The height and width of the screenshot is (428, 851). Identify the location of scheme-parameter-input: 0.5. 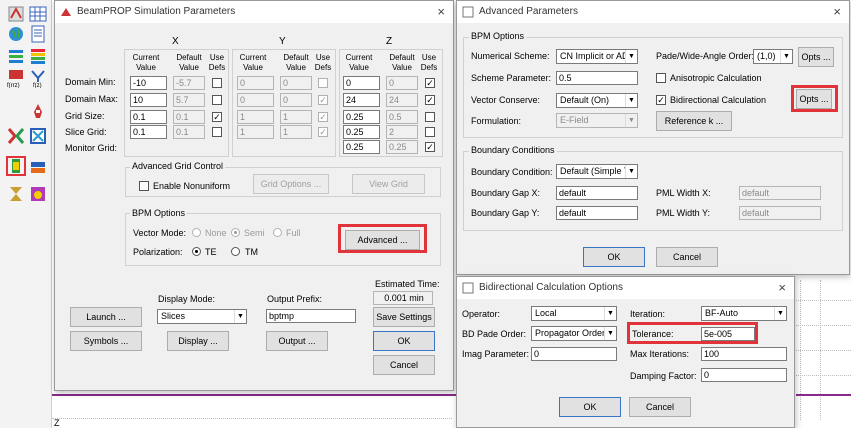
(597, 78).